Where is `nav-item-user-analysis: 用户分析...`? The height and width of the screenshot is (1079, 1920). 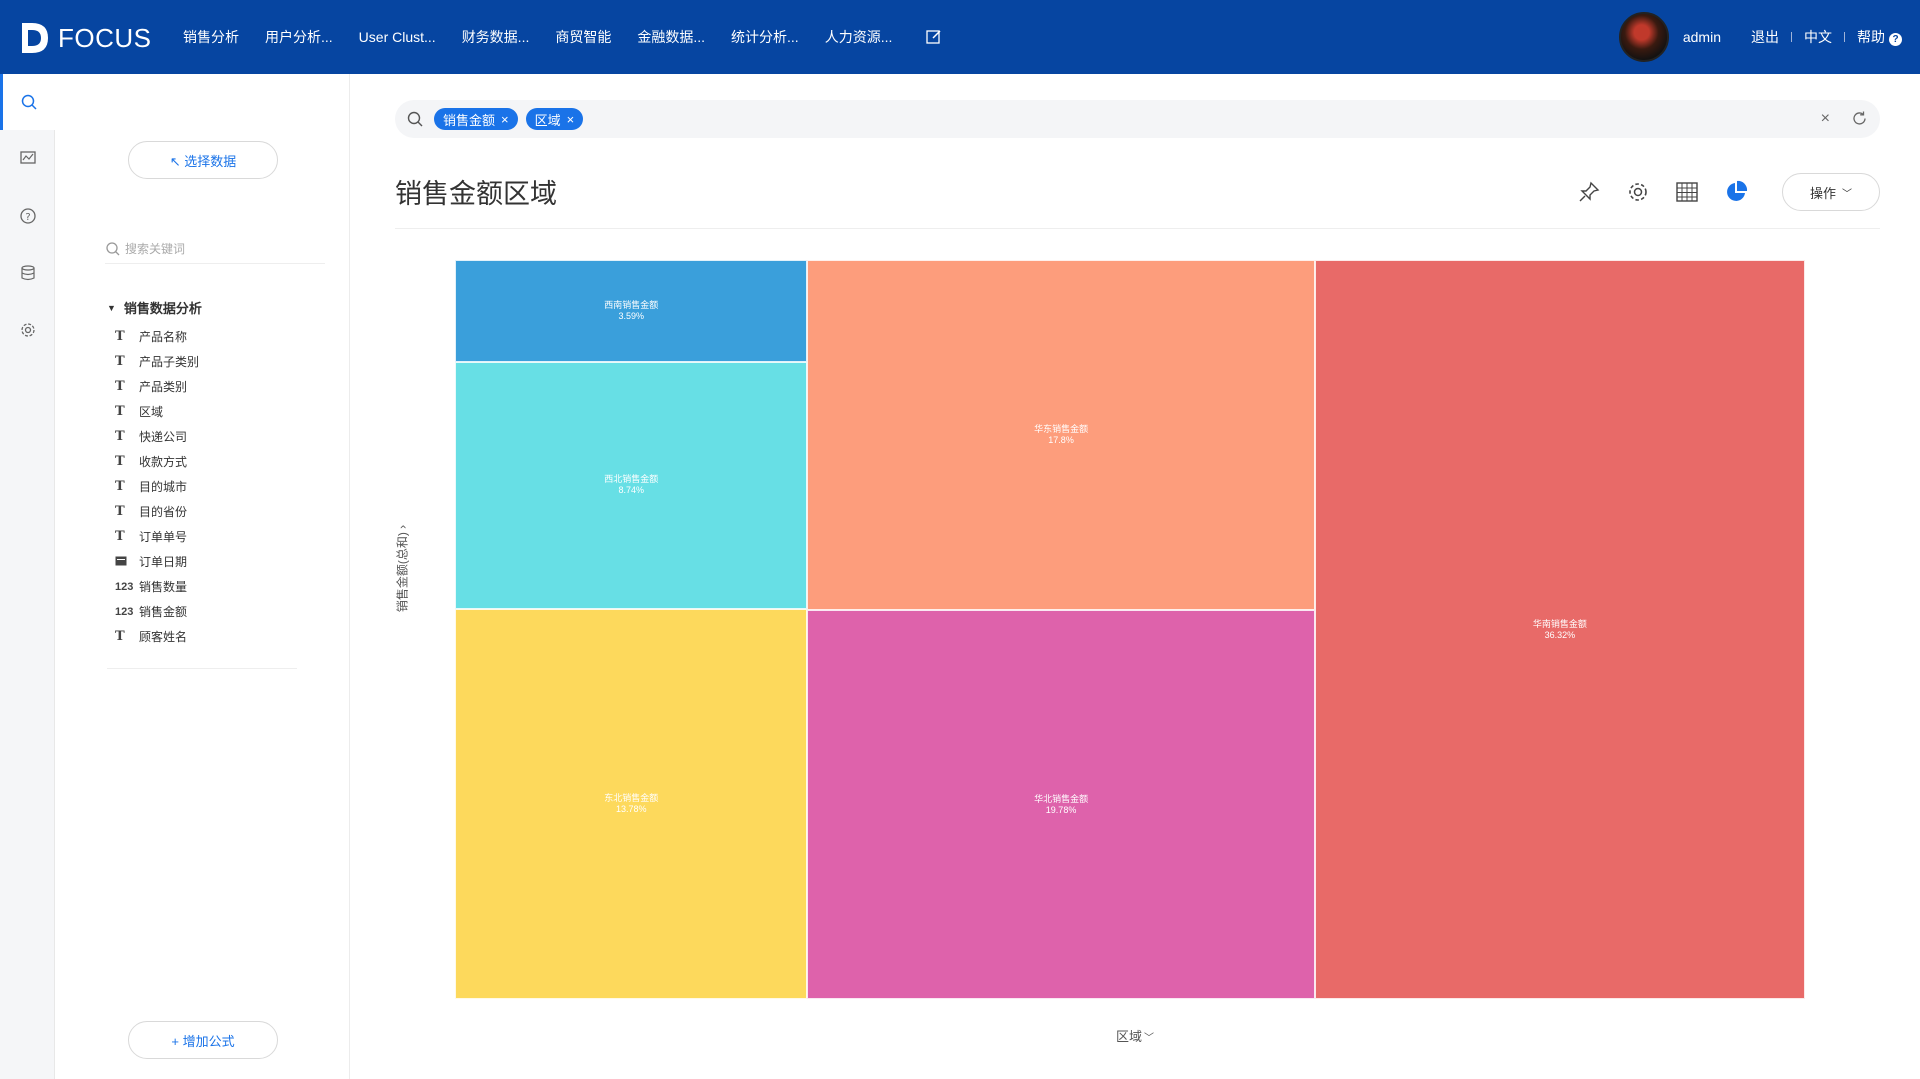 nav-item-user-analysis: 用户分析... is located at coordinates (299, 37).